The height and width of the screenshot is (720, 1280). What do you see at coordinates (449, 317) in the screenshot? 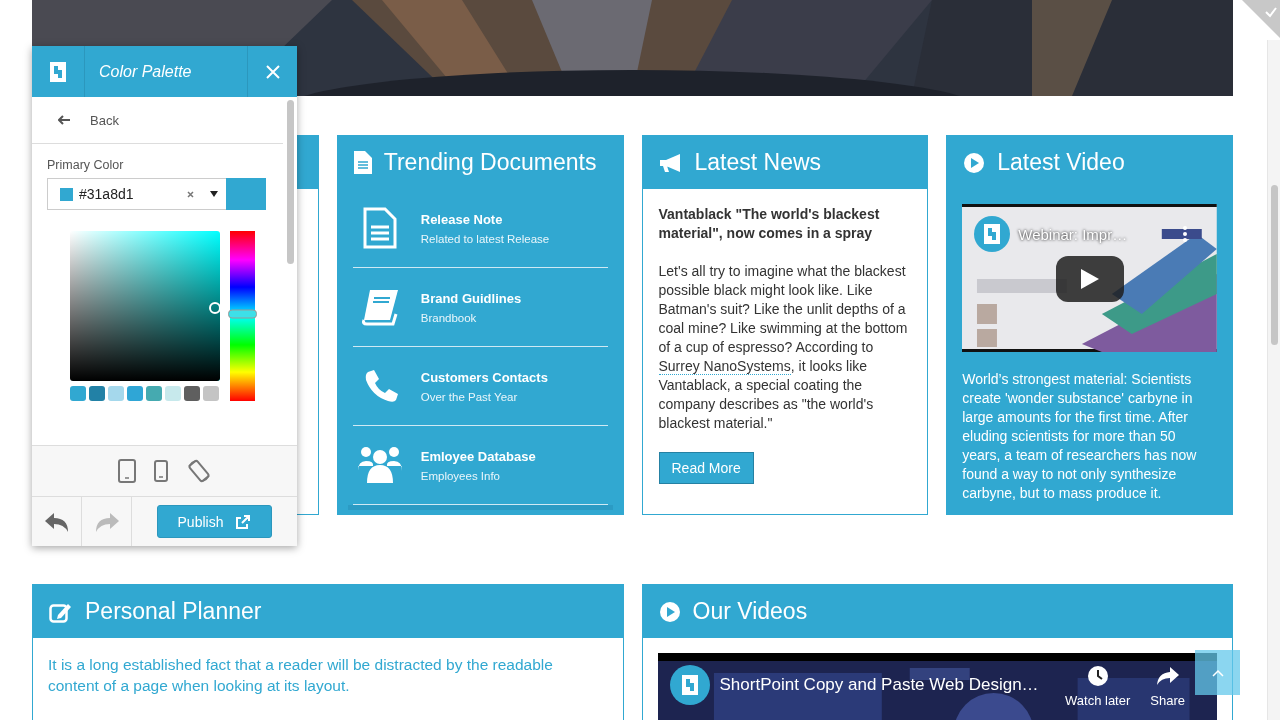
I see `document-subtitle: Brandbook` at bounding box center [449, 317].